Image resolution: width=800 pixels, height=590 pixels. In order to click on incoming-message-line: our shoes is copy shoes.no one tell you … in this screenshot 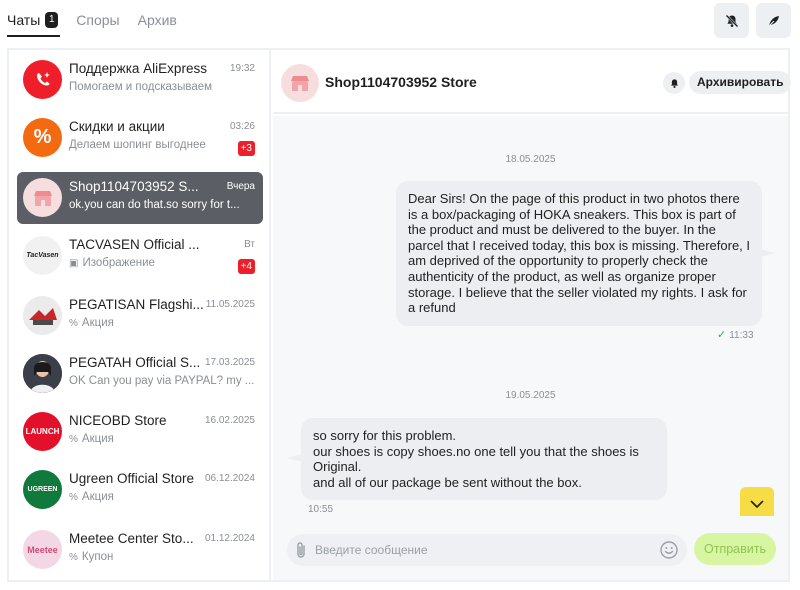, I will do `click(476, 459)`.